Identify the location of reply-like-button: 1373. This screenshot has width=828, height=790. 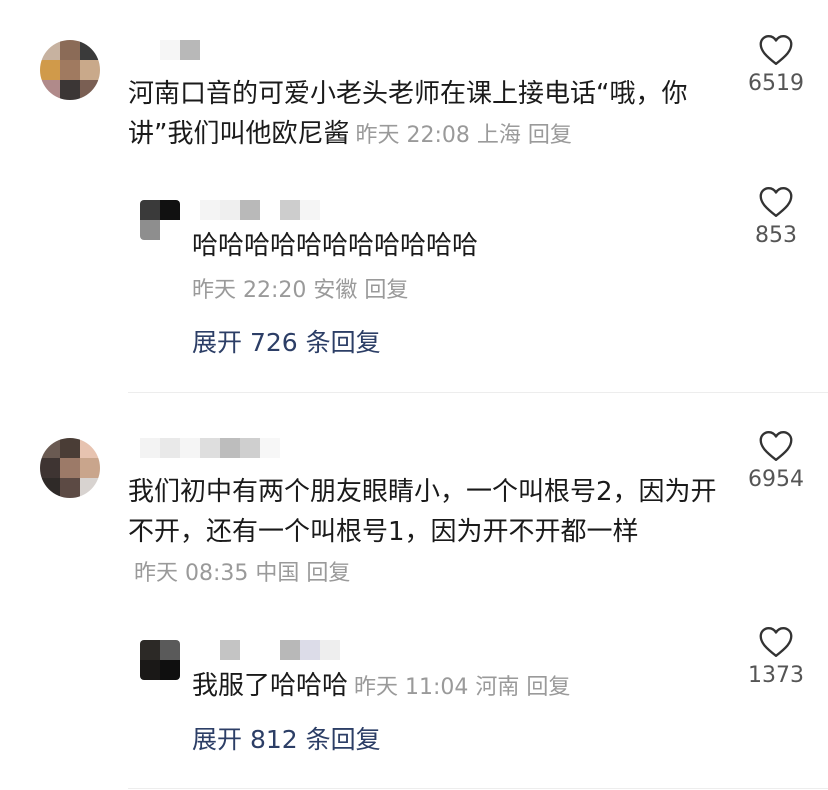
(776, 658).